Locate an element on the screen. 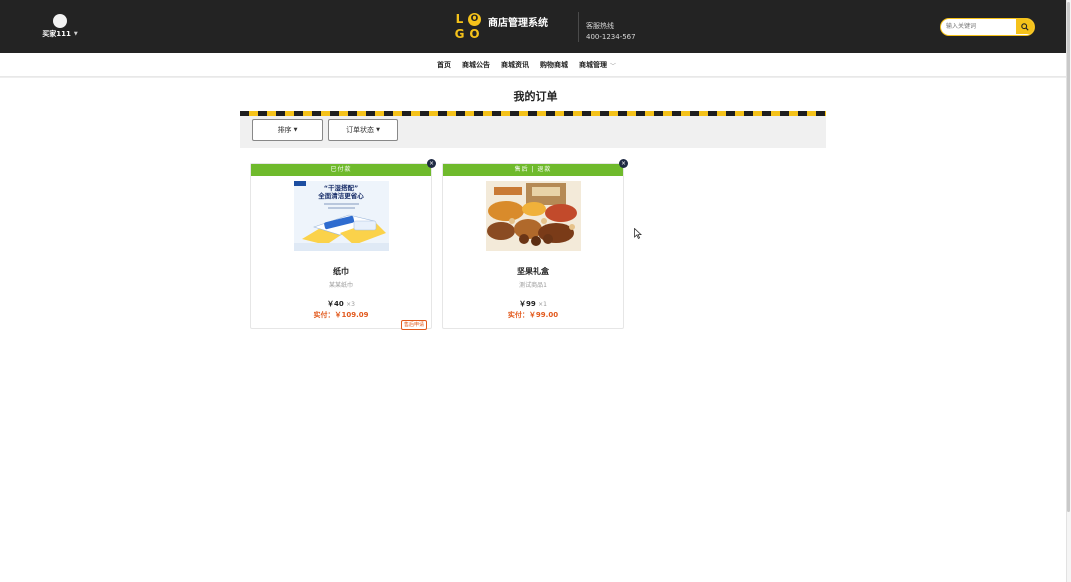  nav-item-management: 商城管理 ﹀ is located at coordinates (597, 65).